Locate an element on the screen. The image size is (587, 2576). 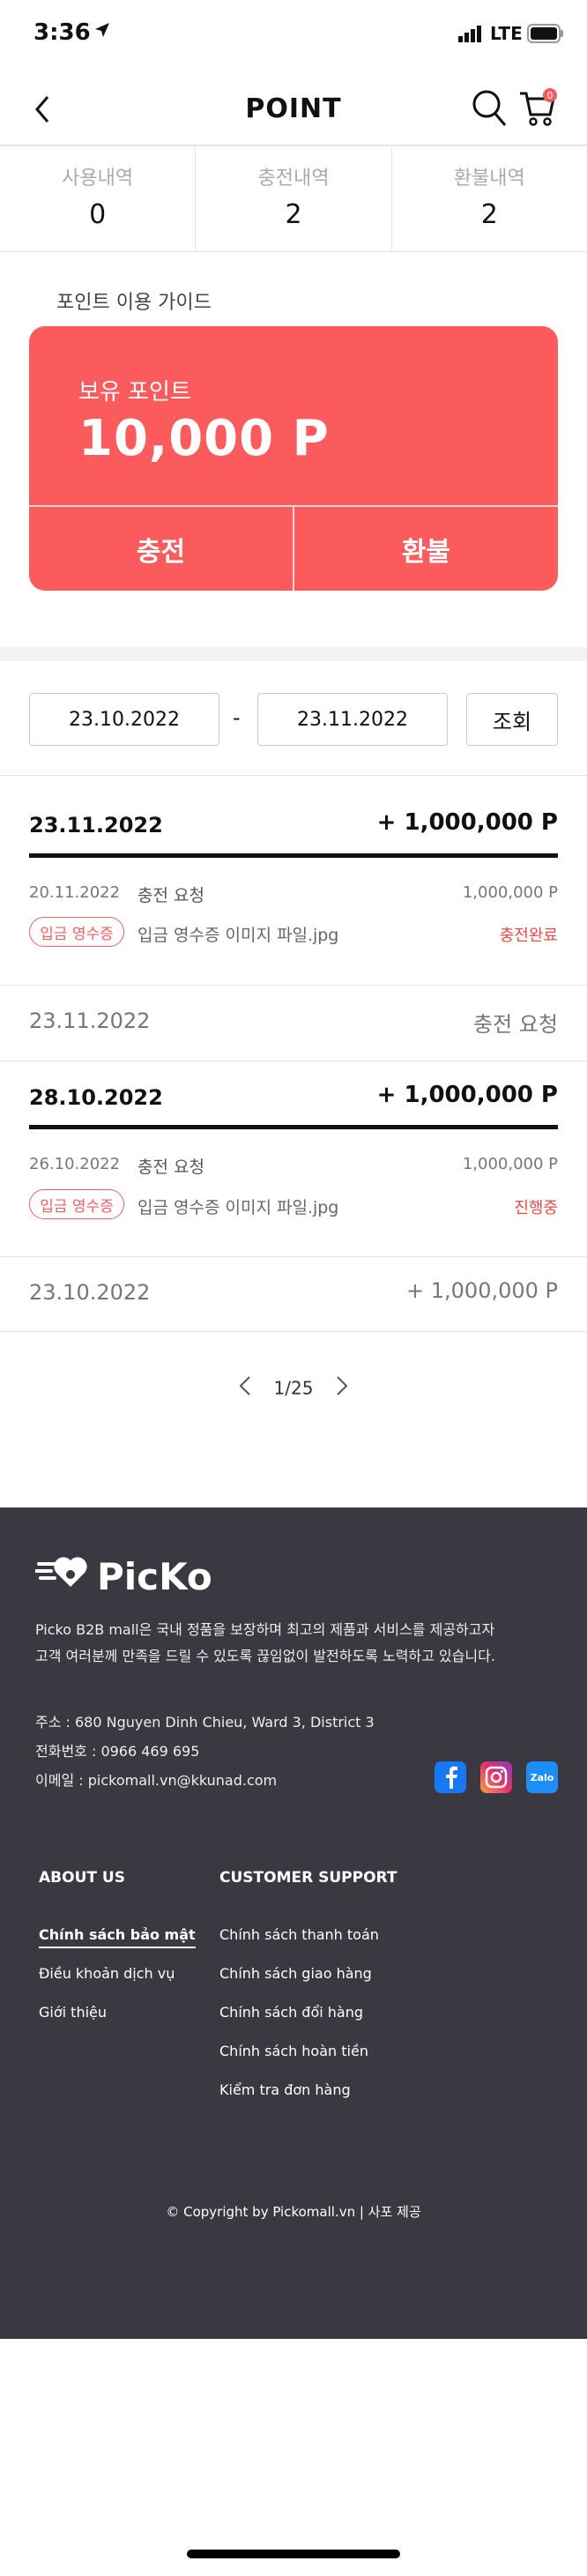
record-summary: 충전 요청 is located at coordinates (515, 1024).